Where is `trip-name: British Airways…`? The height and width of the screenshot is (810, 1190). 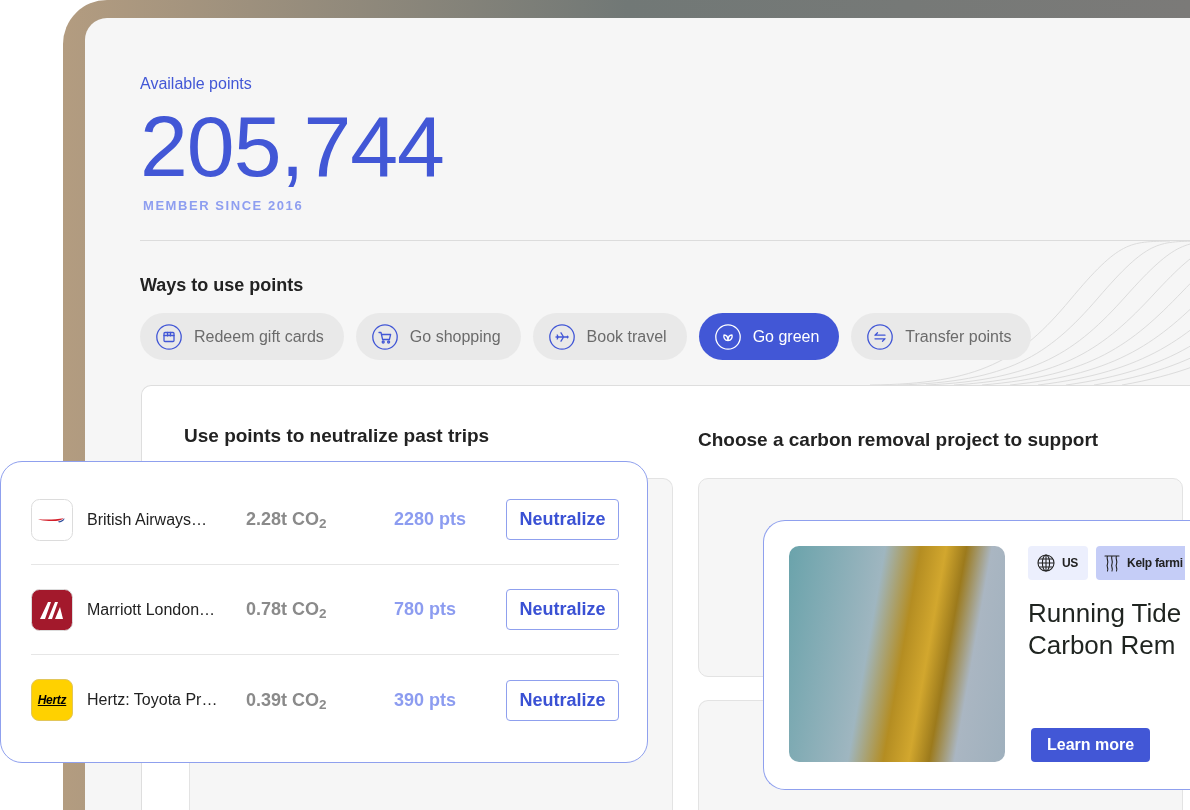
trip-name: British Airways… is located at coordinates (147, 519).